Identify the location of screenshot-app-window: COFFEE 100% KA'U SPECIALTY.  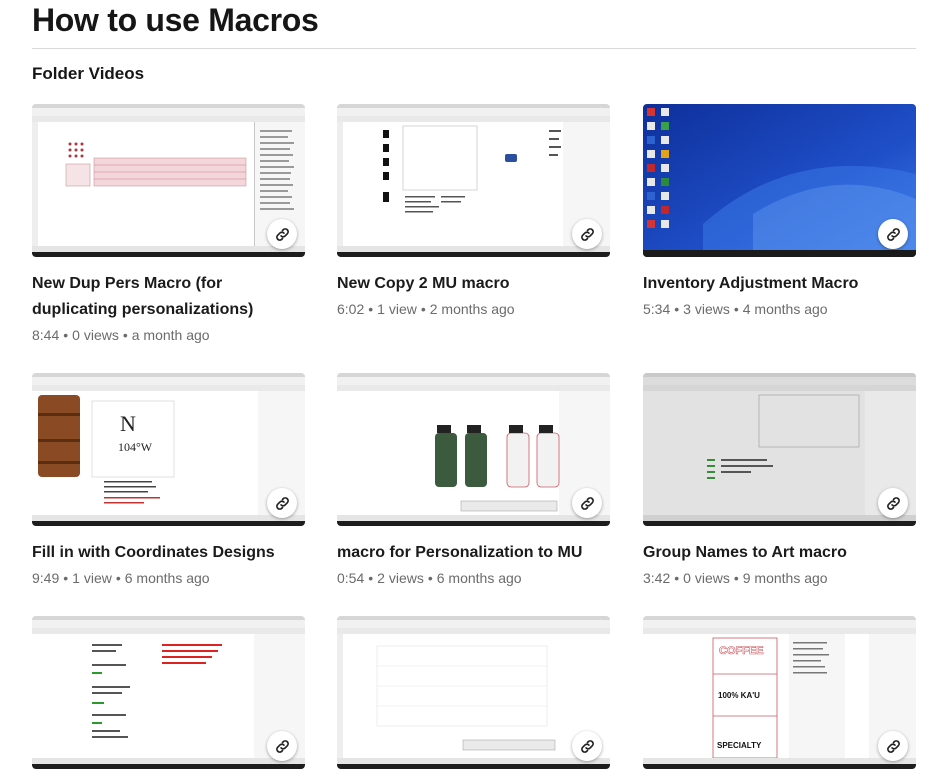
(779, 692).